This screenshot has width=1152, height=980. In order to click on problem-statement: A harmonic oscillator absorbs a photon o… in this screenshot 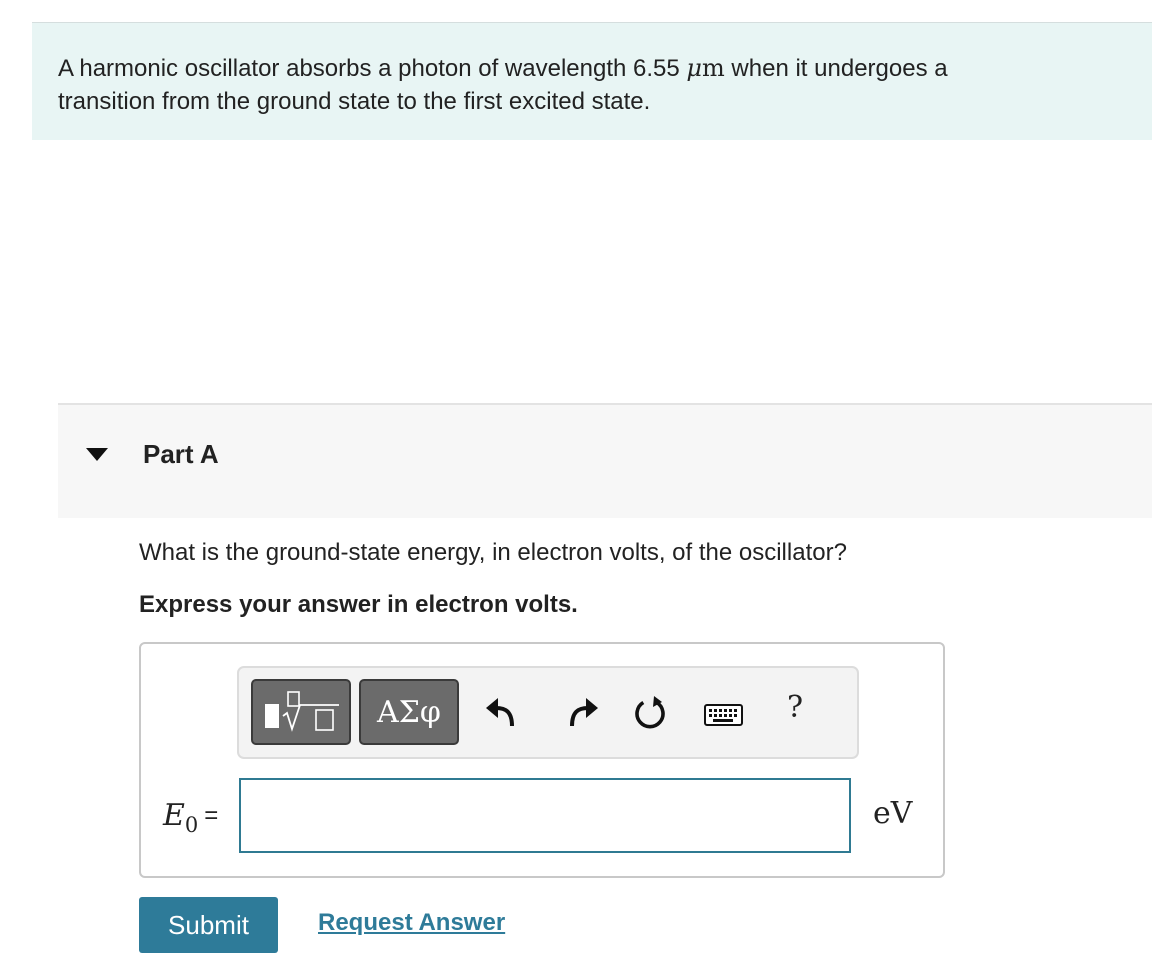, I will do `click(592, 81)`.